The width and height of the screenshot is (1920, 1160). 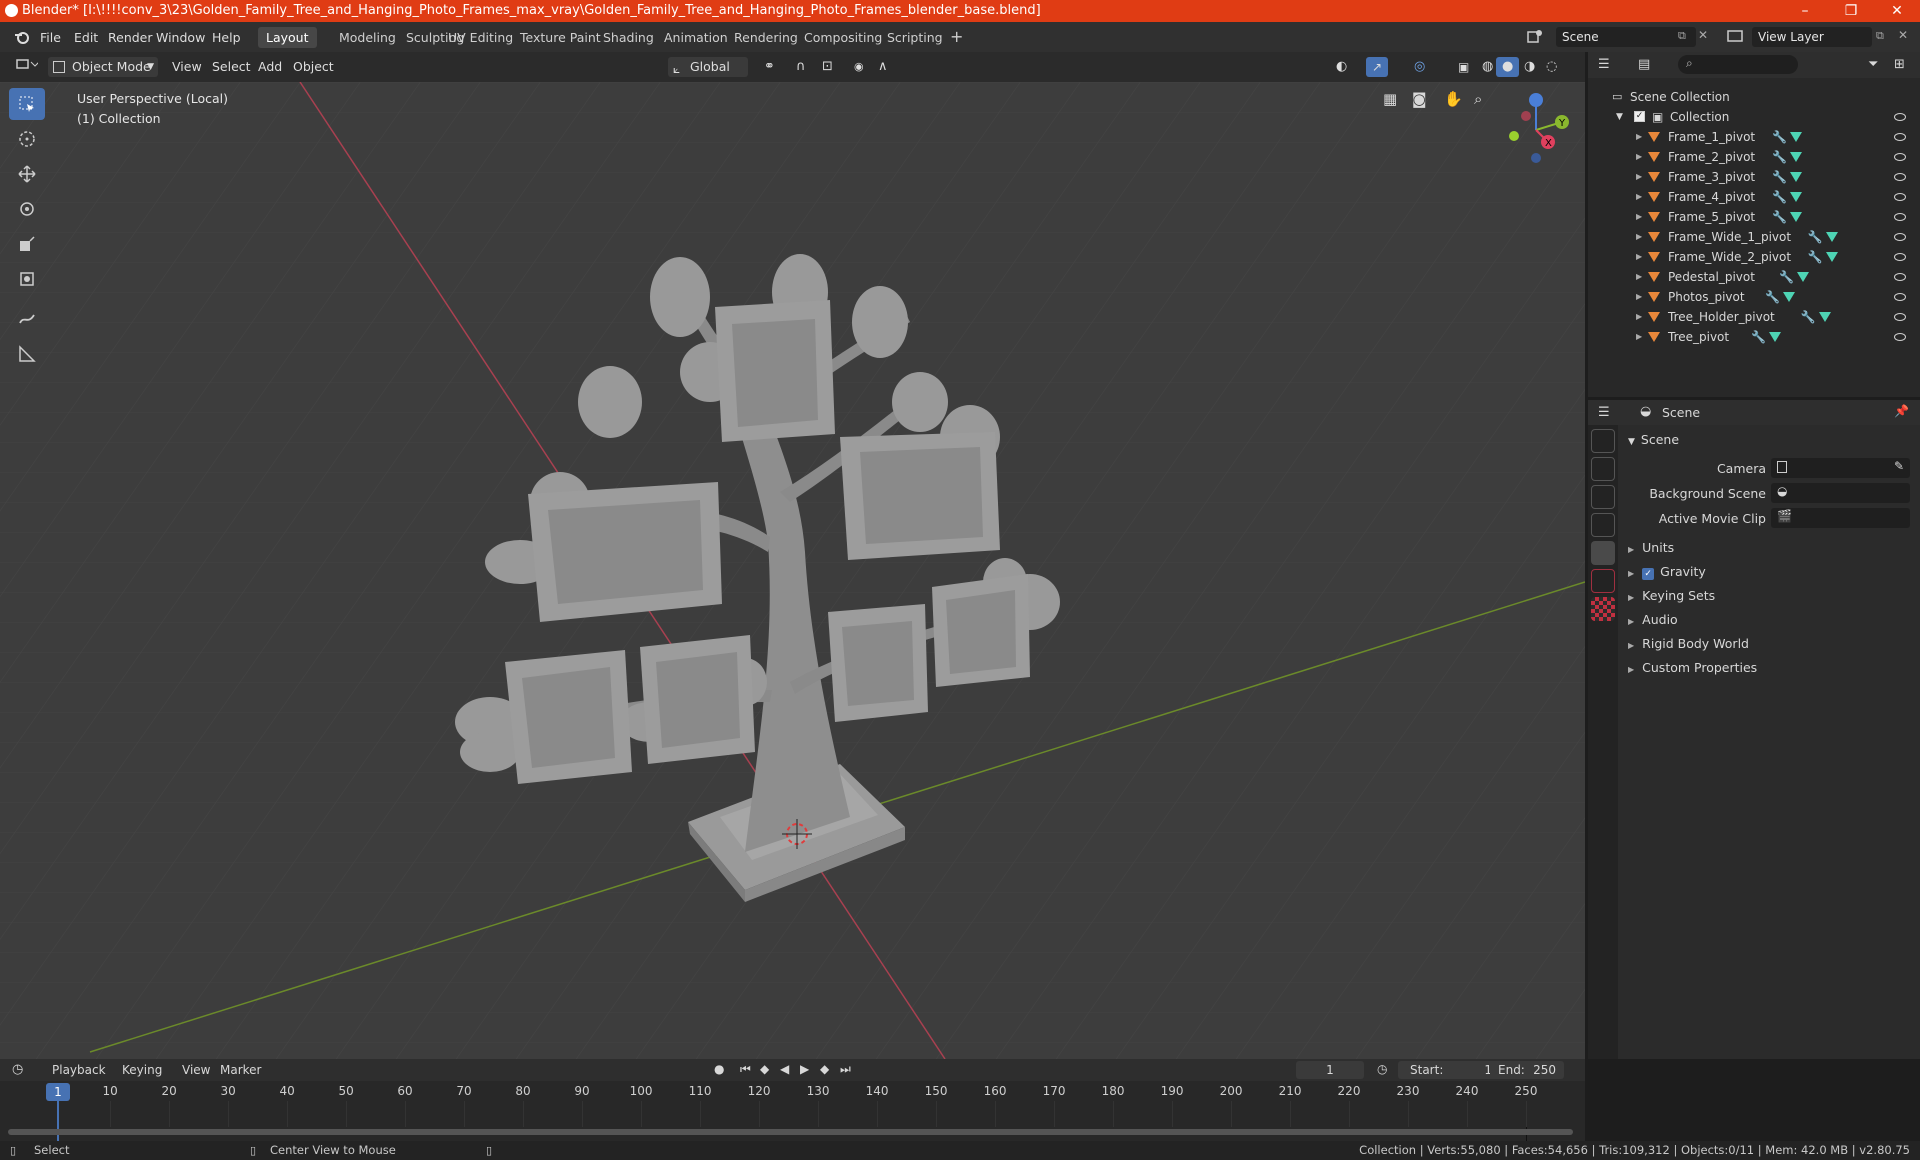 I want to click on property-section: ▶ ✓ Gravity, so click(x=1667, y=572).